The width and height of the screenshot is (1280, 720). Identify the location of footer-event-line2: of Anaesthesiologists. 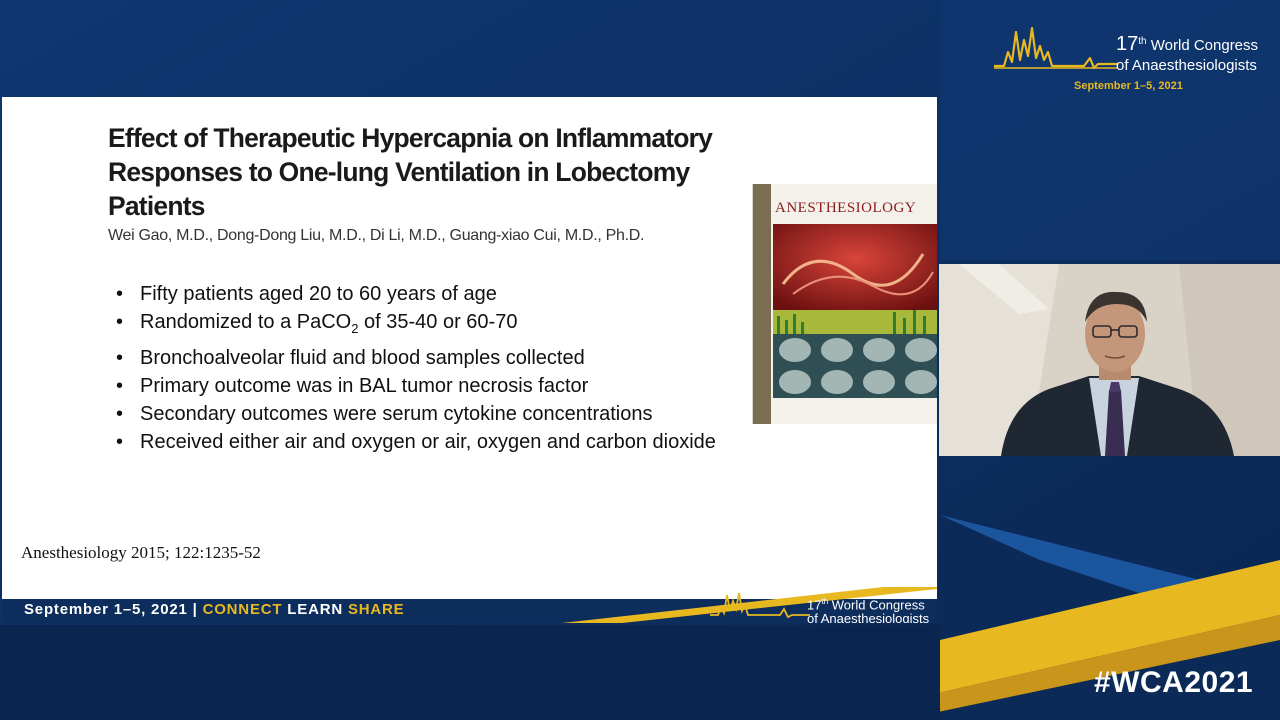
(868, 617).